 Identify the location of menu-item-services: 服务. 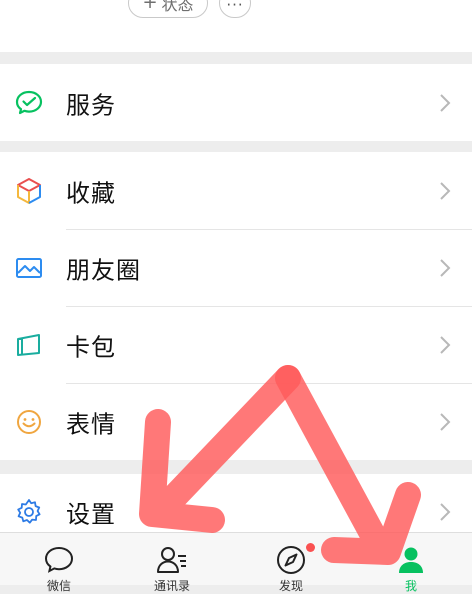
(236, 102).